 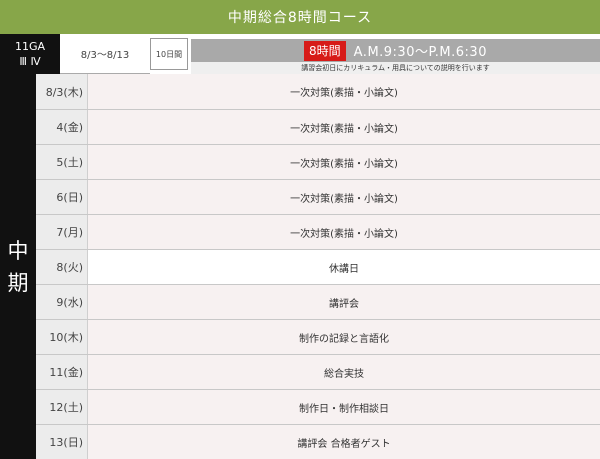 What do you see at coordinates (61, 337) in the screenshot?
I see `schedule-date: 10(木)` at bounding box center [61, 337].